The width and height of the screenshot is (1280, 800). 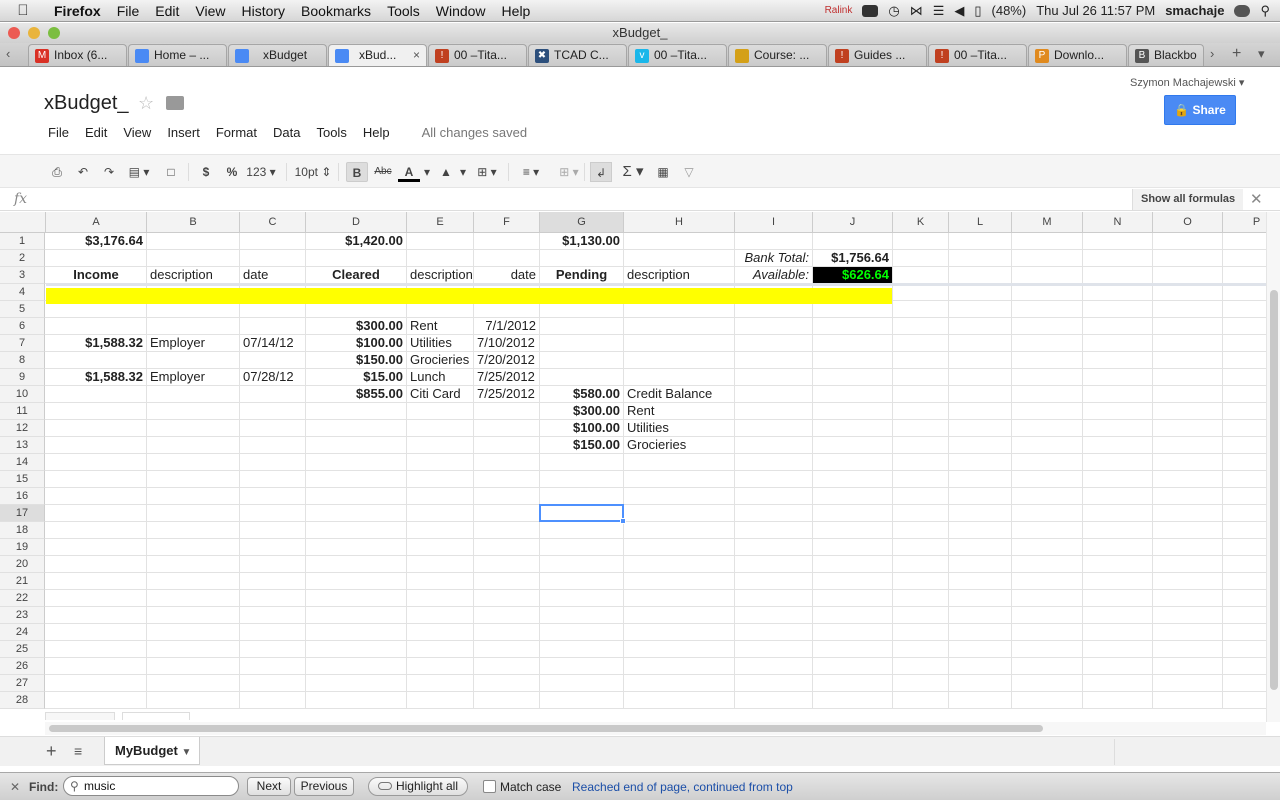 I want to click on row-header-25: 25, so click(x=22, y=649).